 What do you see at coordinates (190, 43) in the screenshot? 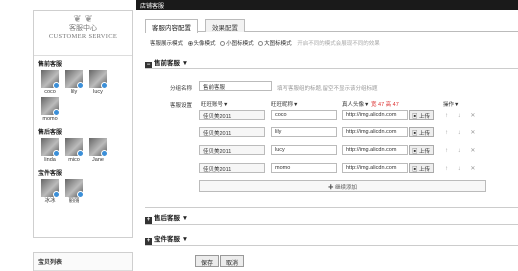
I see `radio-avatar-mode` at bounding box center [190, 43].